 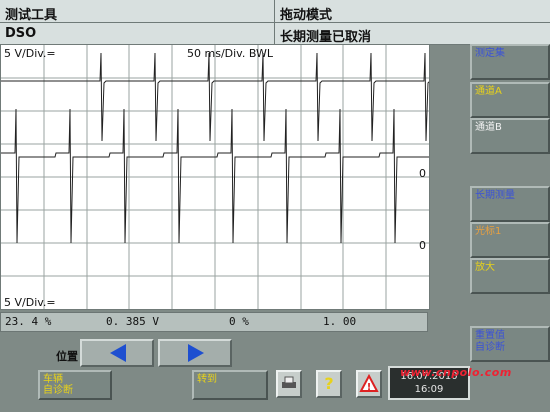 What do you see at coordinates (510, 136) in the screenshot?
I see `channel-b-button: 通道B` at bounding box center [510, 136].